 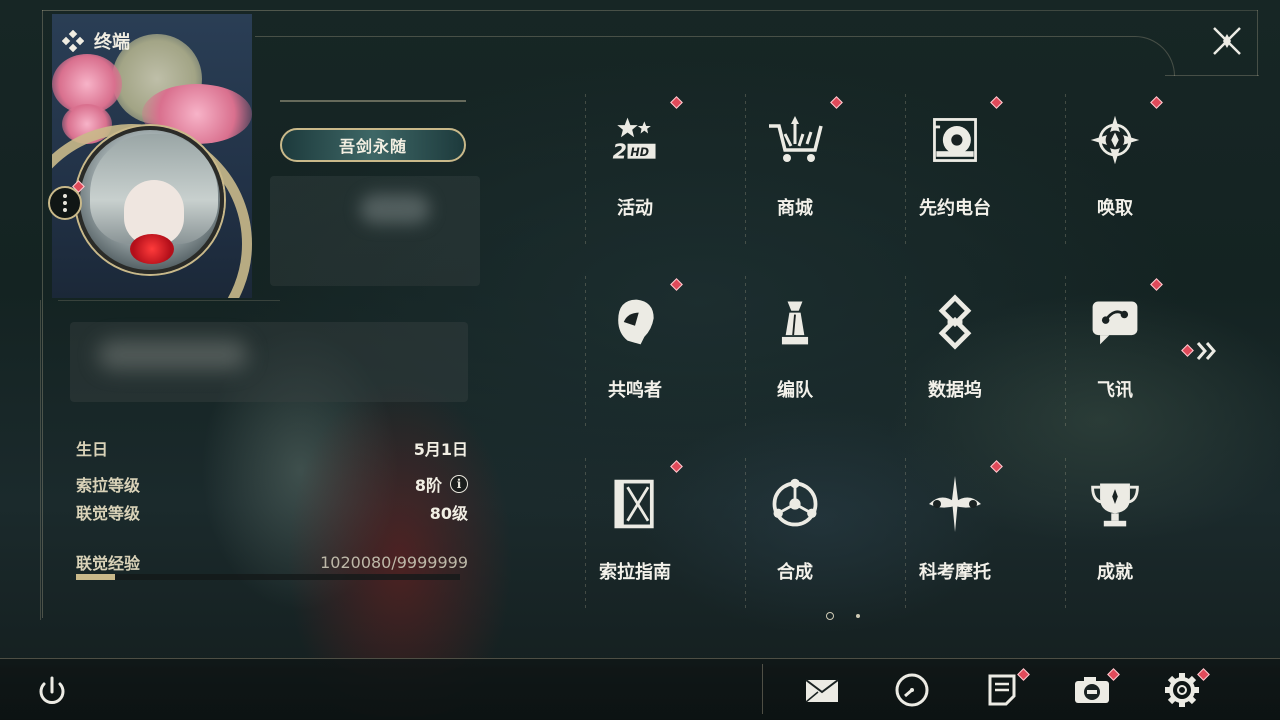 I want to click on menu-item-label: 成就, so click(x=1115, y=572).